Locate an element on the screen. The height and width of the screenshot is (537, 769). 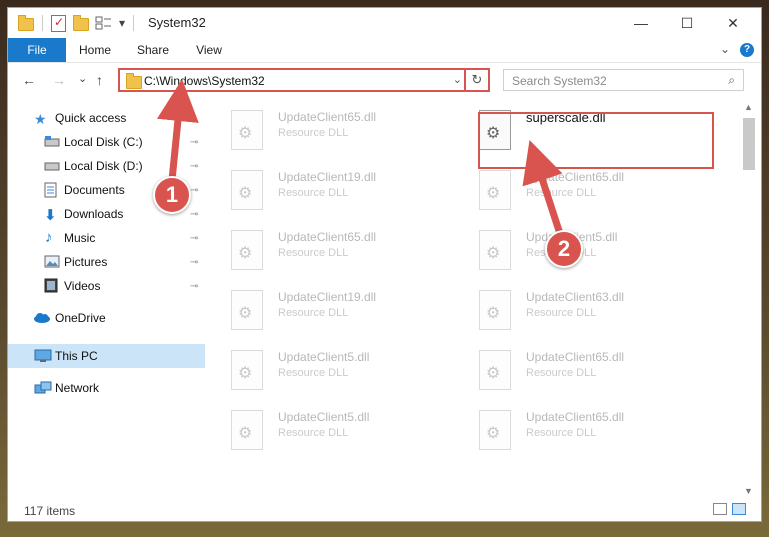
step-1-badge: 1 is located at coordinates (172, 195).